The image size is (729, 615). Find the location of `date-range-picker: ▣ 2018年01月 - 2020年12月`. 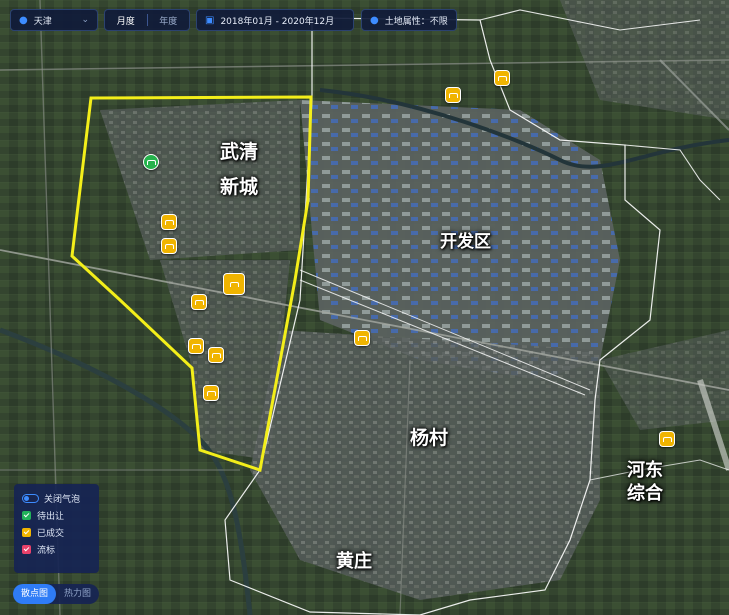

date-range-picker: ▣ 2018年01月 - 2020年12月 is located at coordinates (275, 20).